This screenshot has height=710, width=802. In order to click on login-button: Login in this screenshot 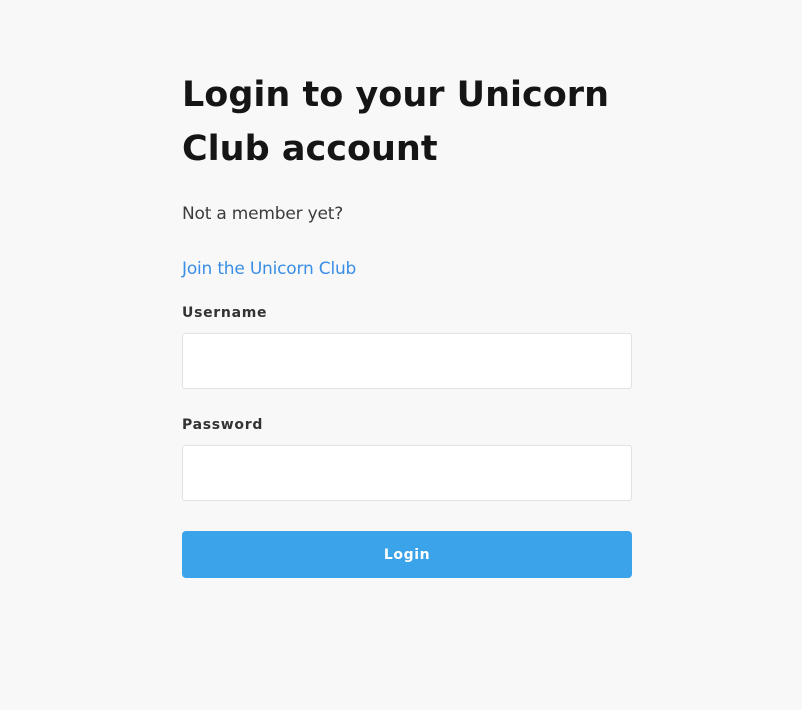, I will do `click(407, 554)`.